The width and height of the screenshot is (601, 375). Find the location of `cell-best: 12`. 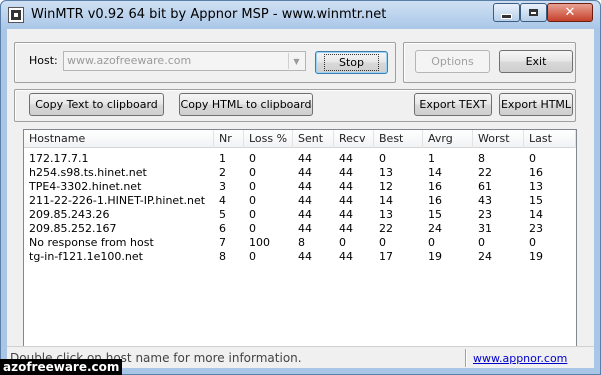

cell-best: 12 is located at coordinates (386, 186).